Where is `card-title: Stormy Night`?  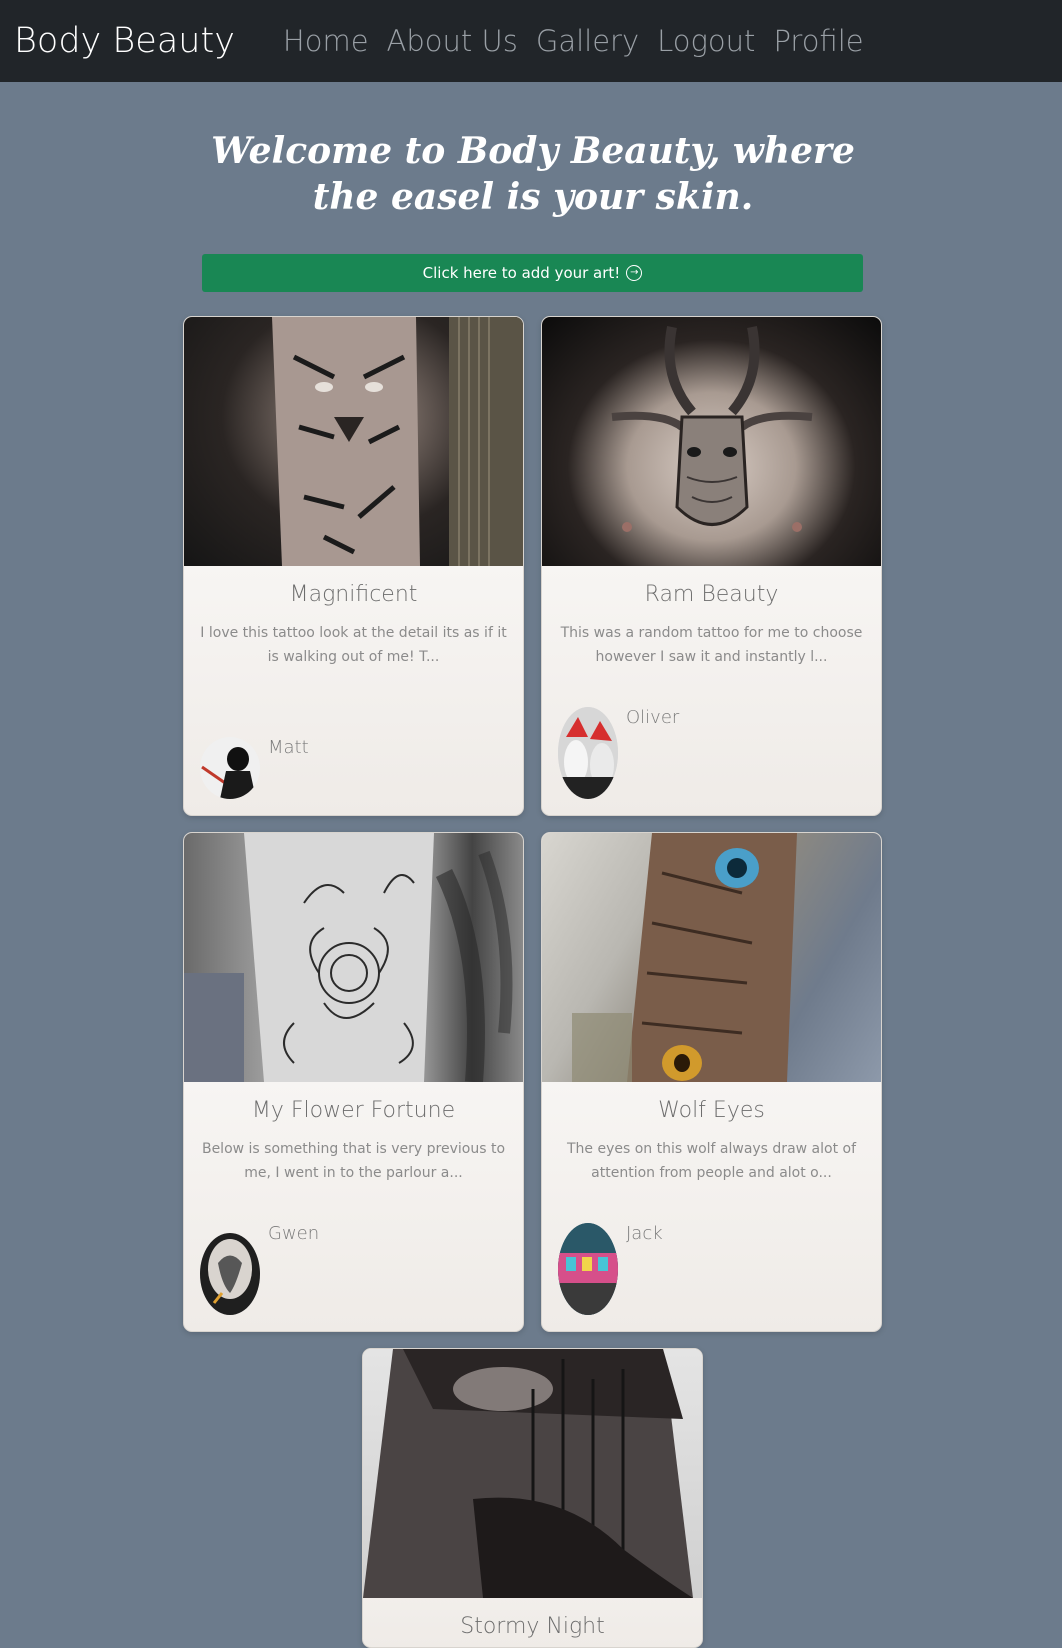 card-title: Stormy Night is located at coordinates (532, 1626).